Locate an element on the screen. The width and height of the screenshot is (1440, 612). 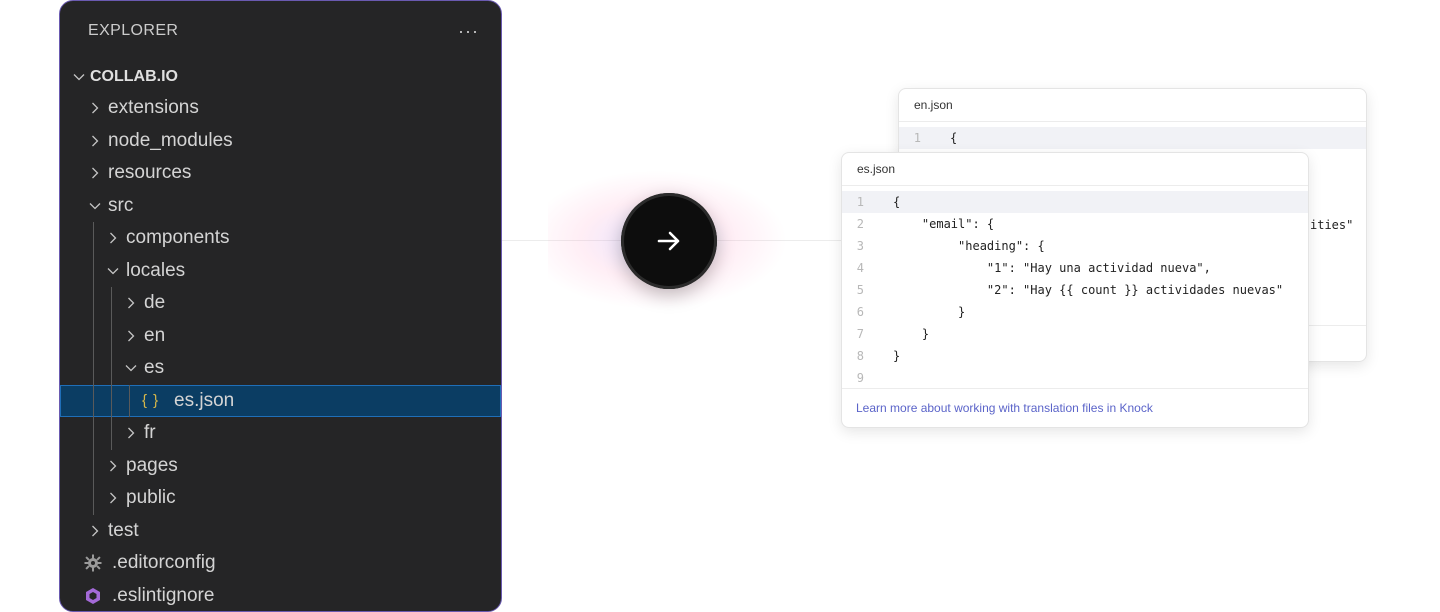
arrow-right-icon is located at coordinates (668, 241).